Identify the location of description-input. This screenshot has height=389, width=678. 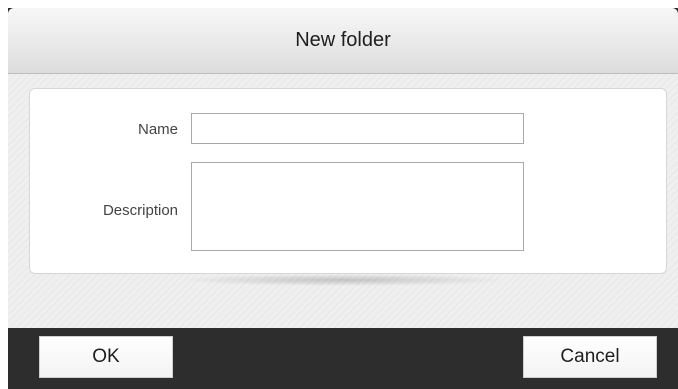
(357, 206).